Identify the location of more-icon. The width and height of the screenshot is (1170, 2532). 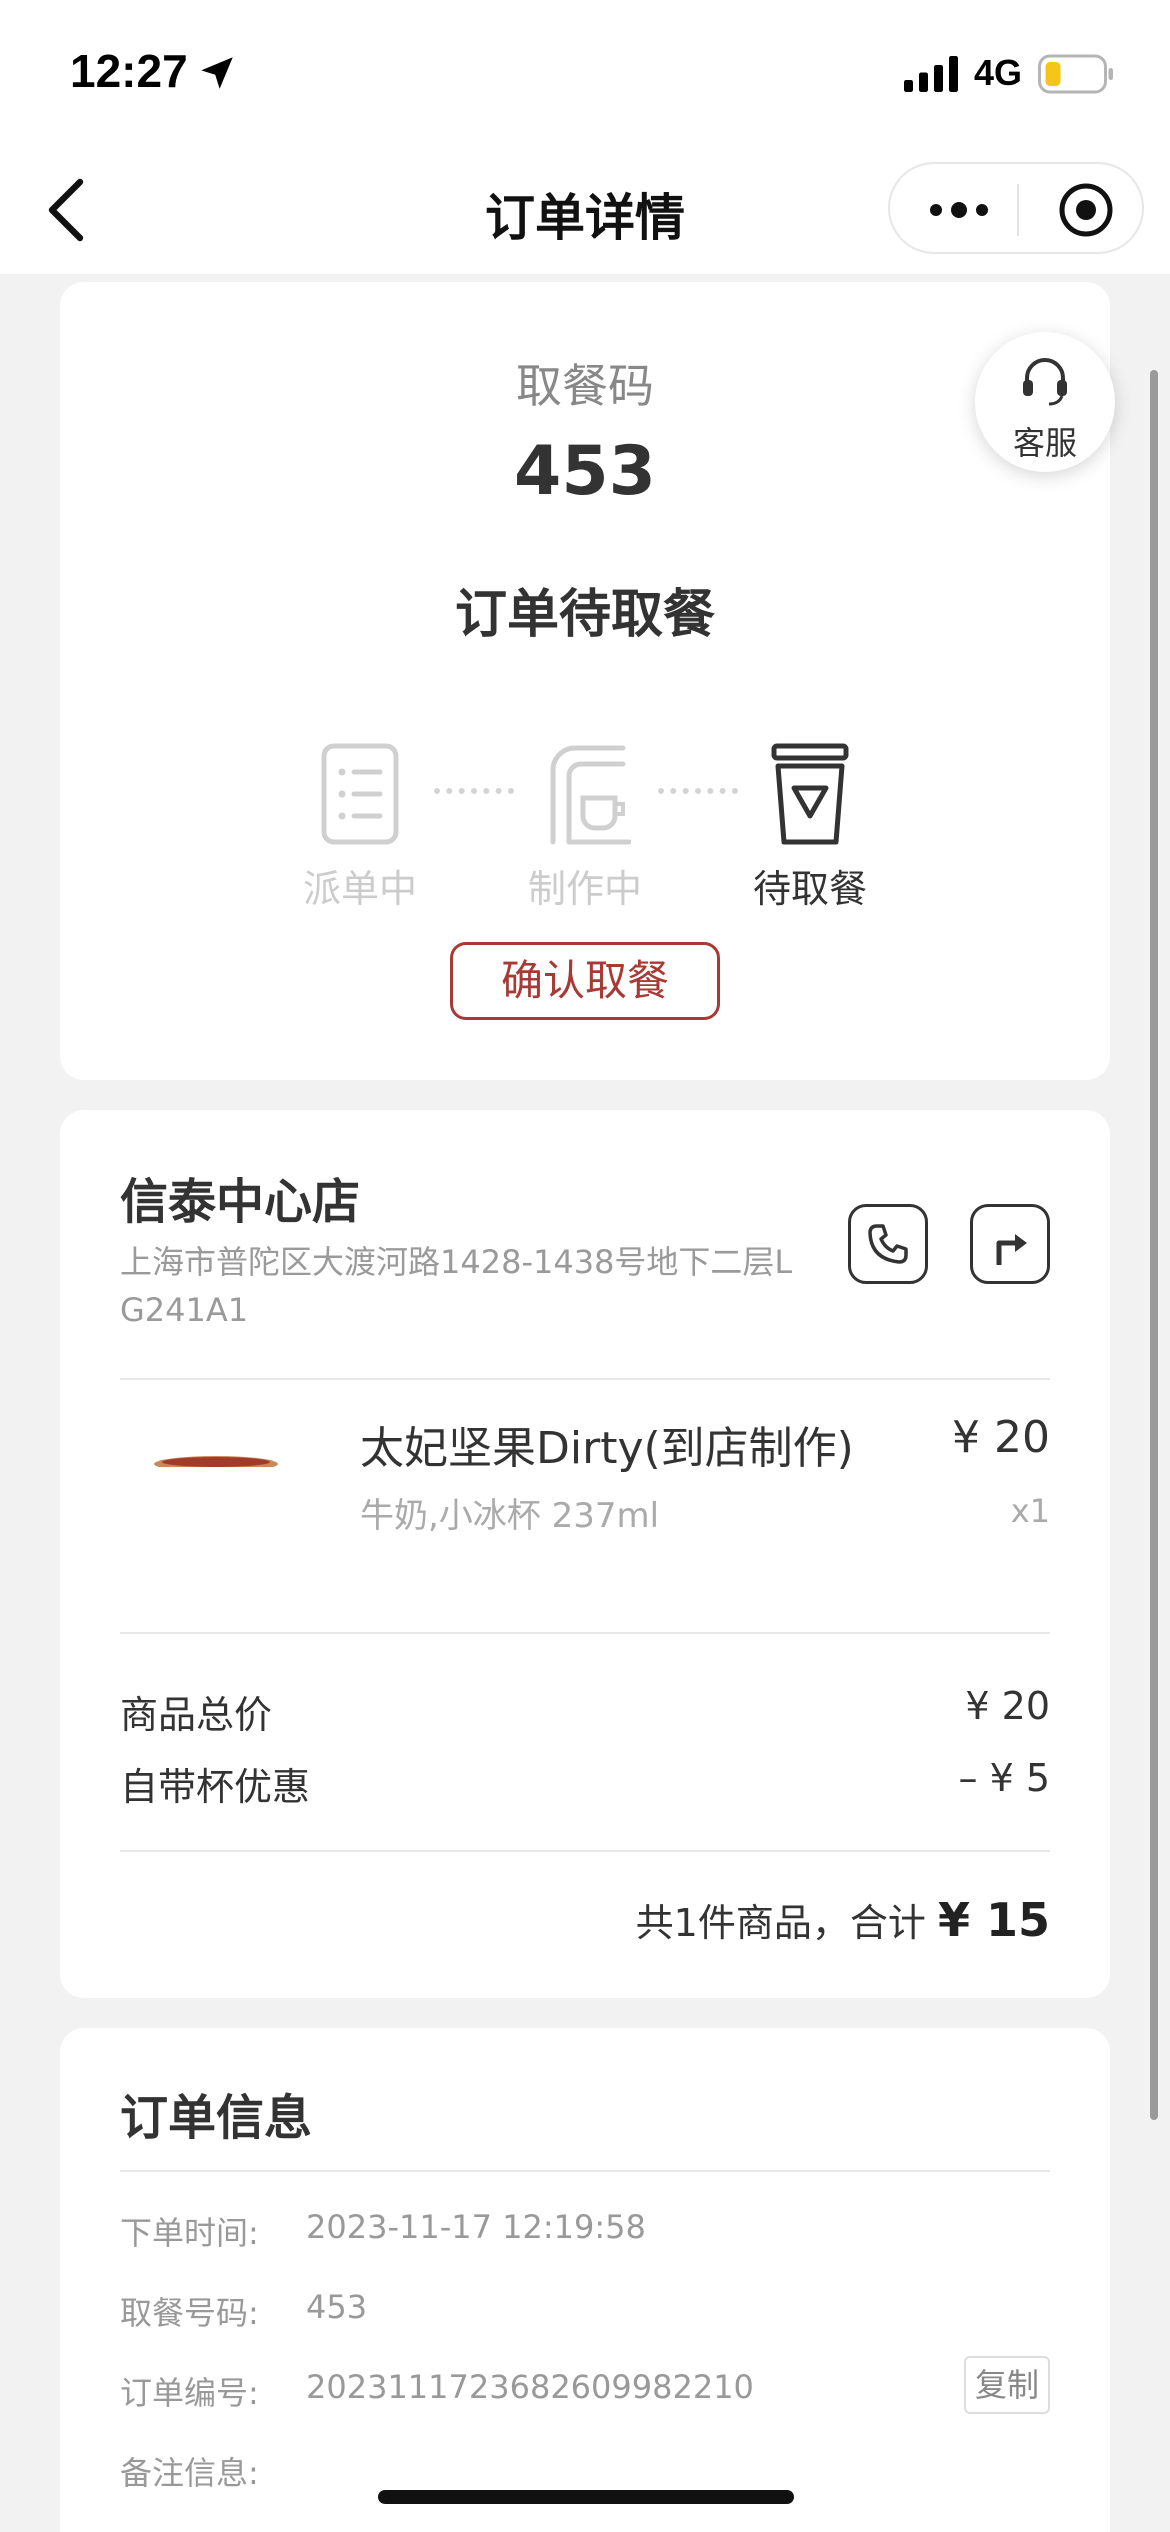
(959, 210).